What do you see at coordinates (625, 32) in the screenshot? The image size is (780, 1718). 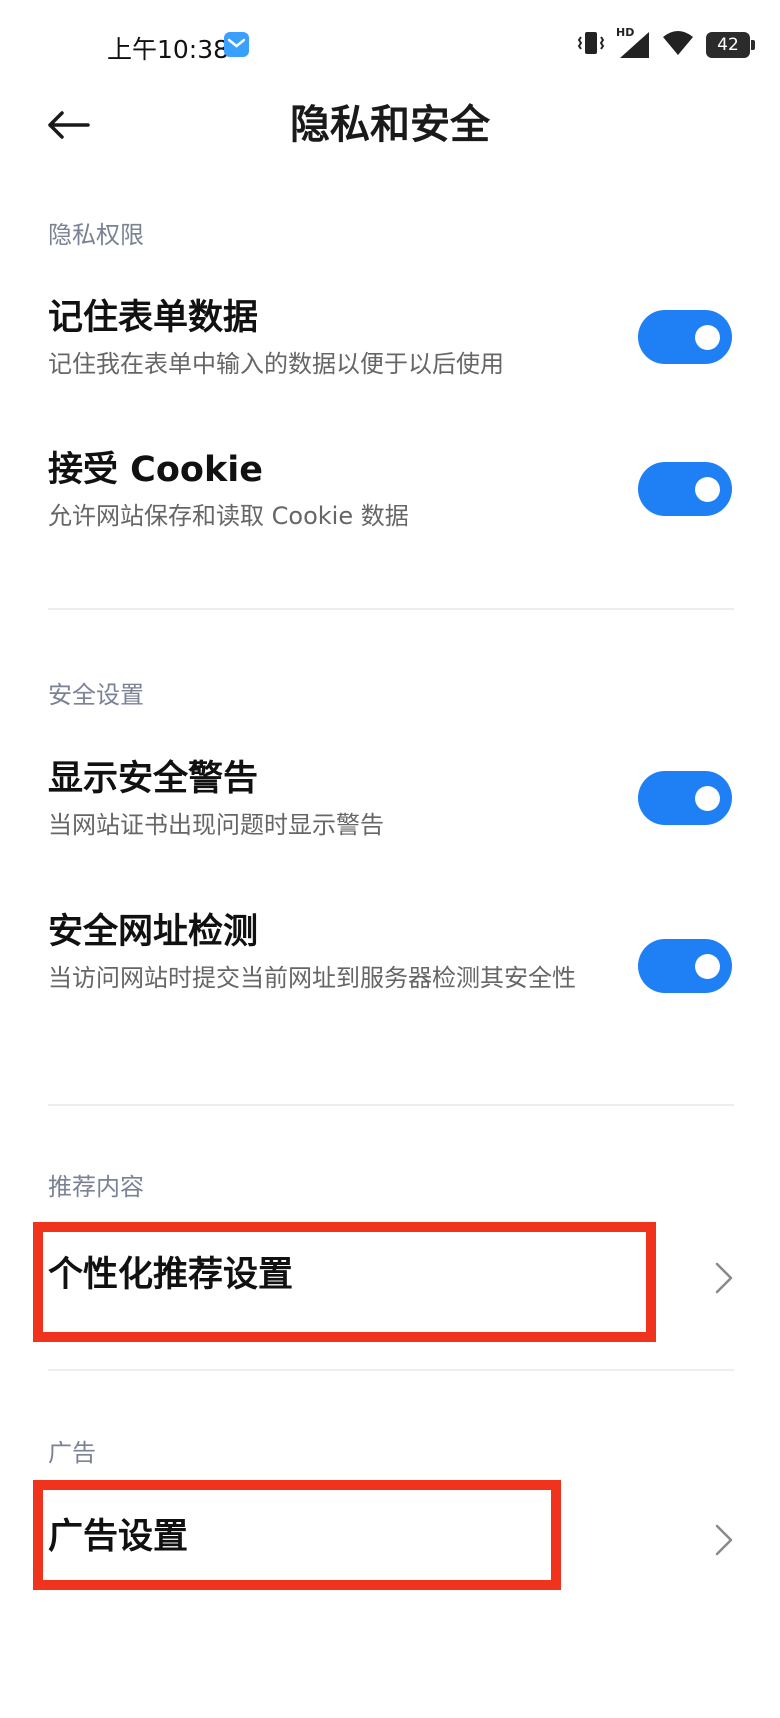 I see `hd-label: HD` at bounding box center [625, 32].